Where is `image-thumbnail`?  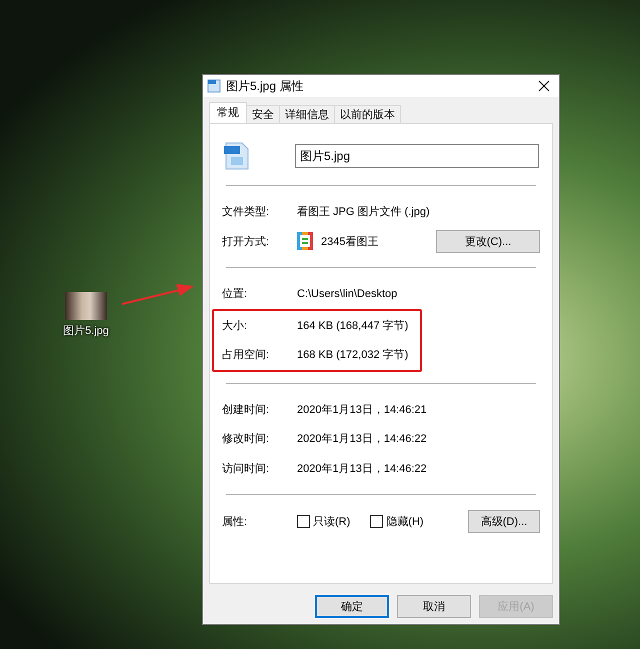 image-thumbnail is located at coordinates (86, 306).